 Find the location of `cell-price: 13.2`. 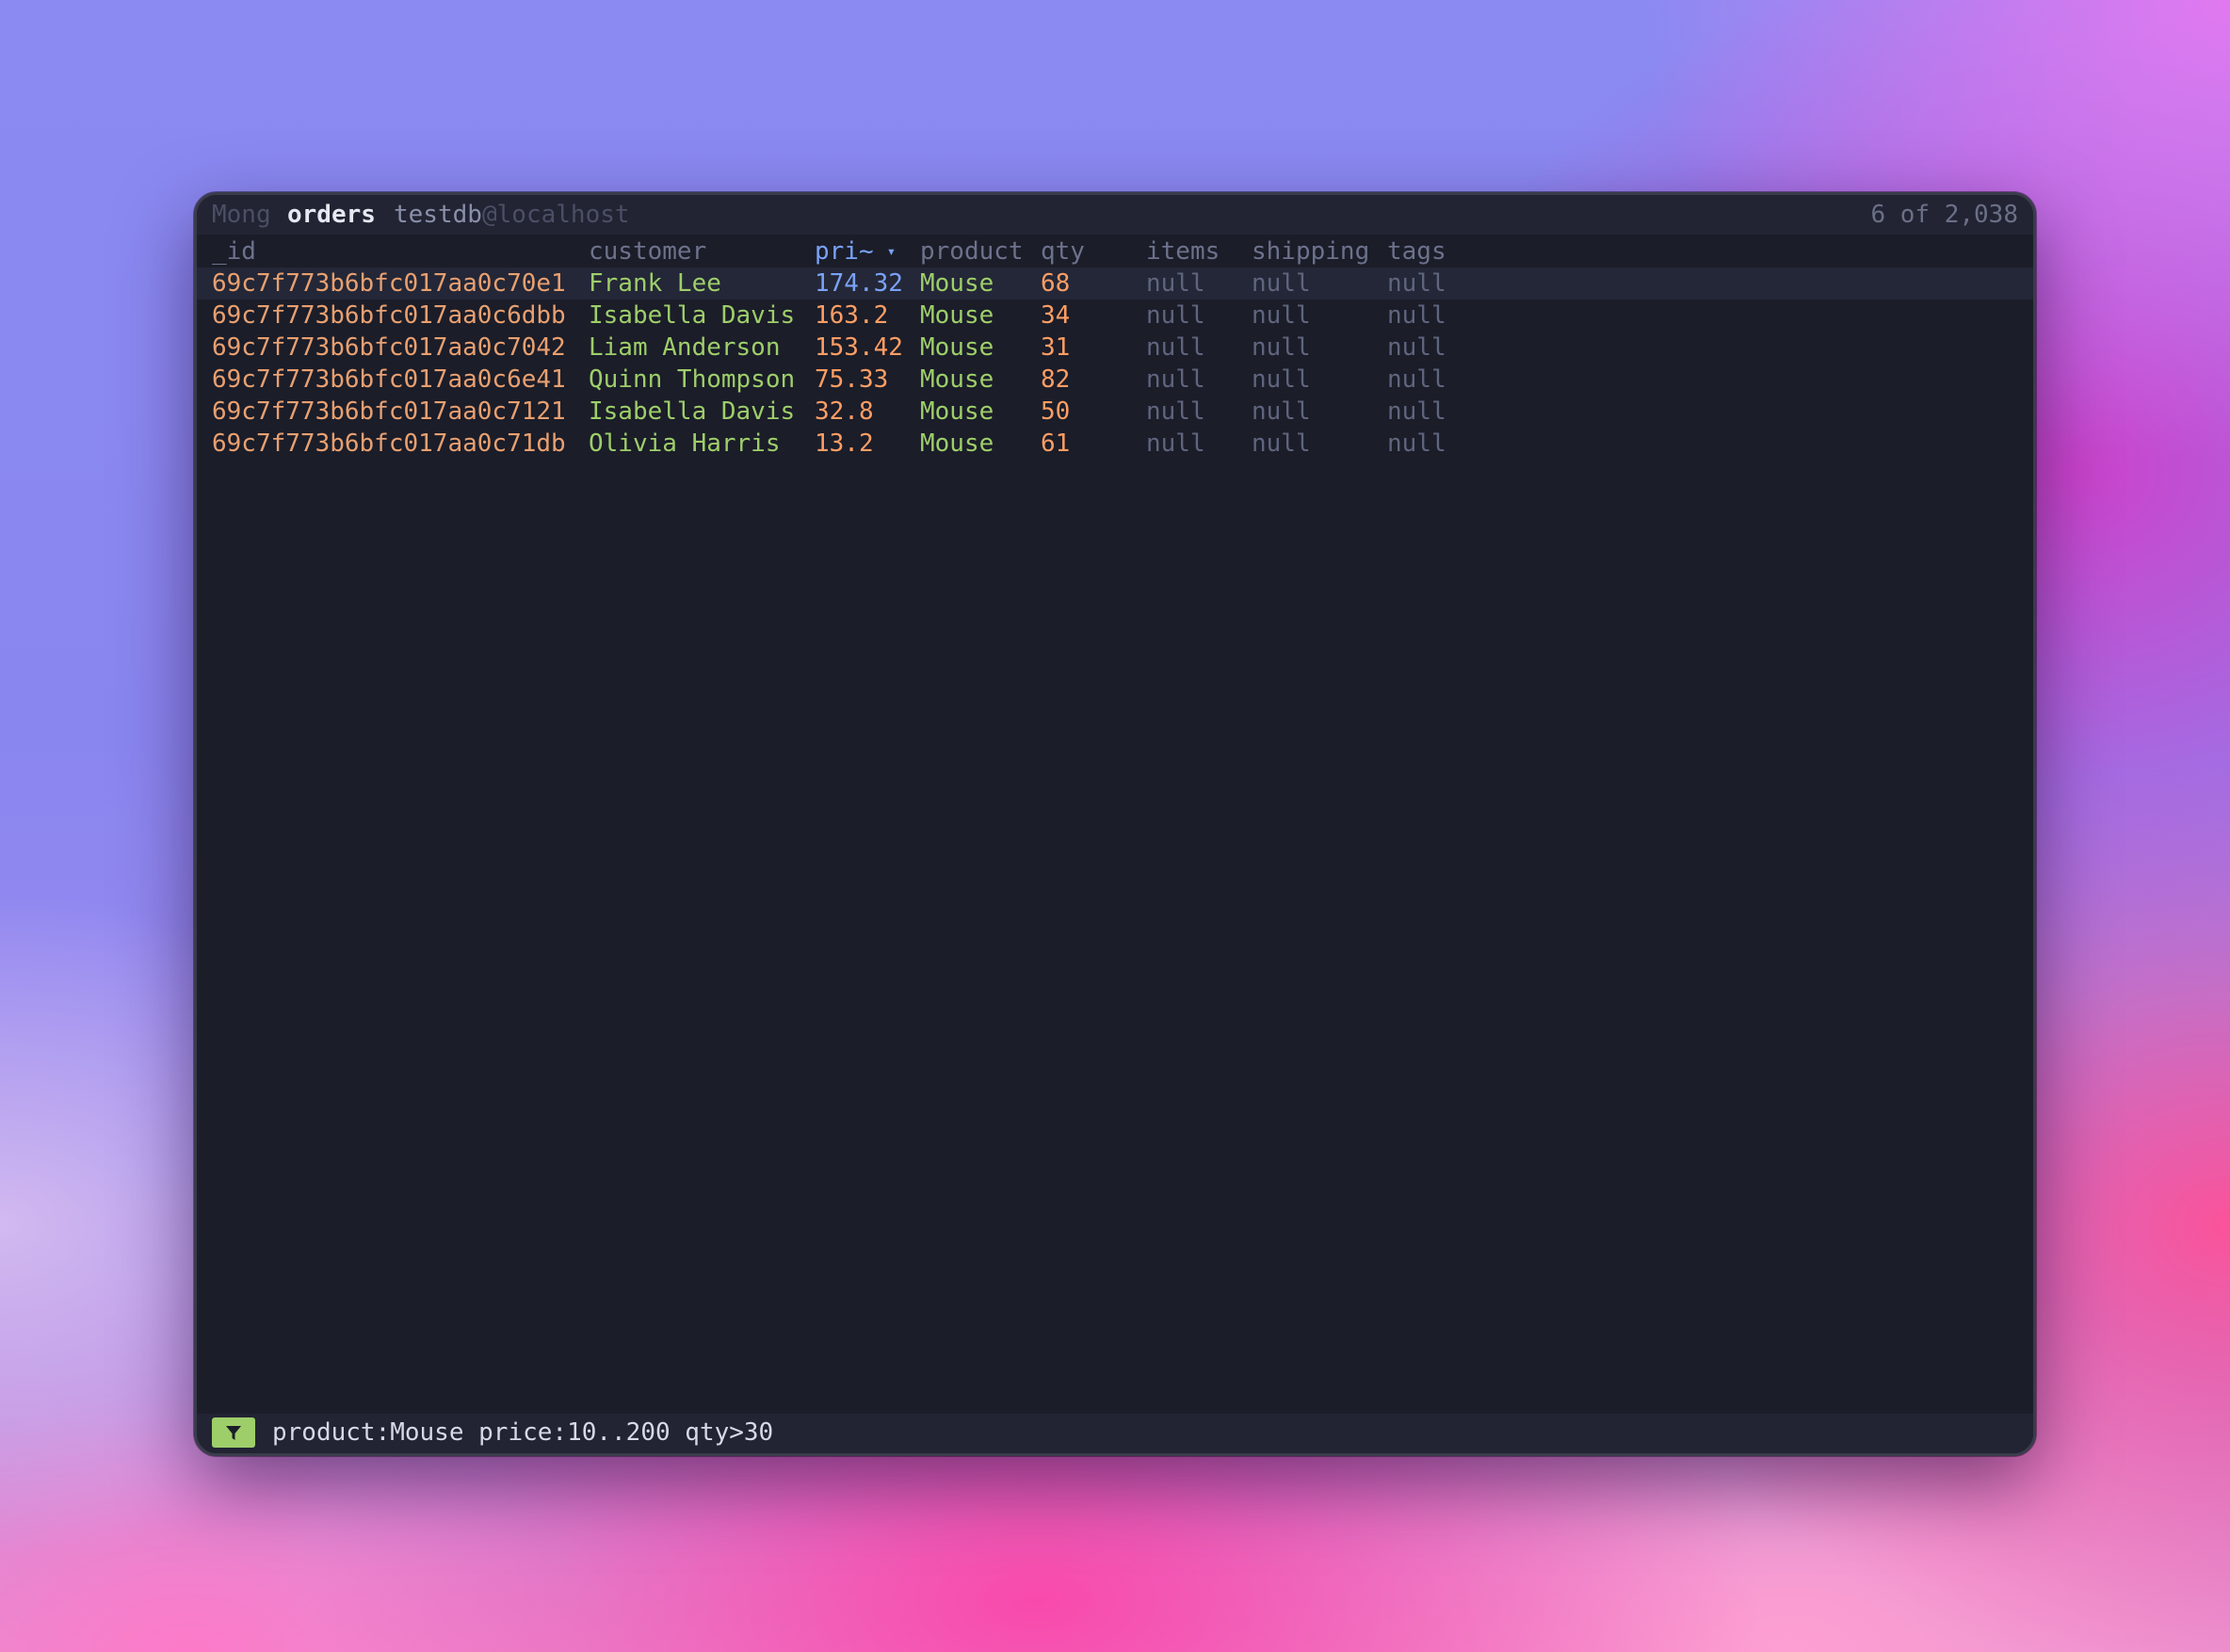

cell-price: 13.2 is located at coordinates (845, 443).